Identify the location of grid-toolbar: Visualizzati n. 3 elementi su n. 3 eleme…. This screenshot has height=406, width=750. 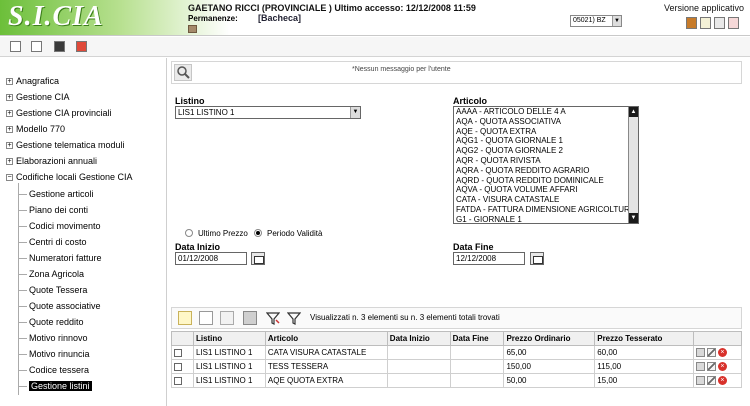
(456, 318).